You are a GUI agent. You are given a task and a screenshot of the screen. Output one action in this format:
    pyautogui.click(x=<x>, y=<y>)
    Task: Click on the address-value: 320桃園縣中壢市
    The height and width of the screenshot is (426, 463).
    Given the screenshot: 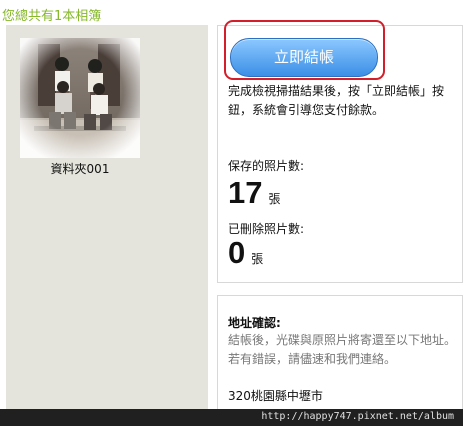 What is the action you would take?
    pyautogui.click(x=275, y=396)
    